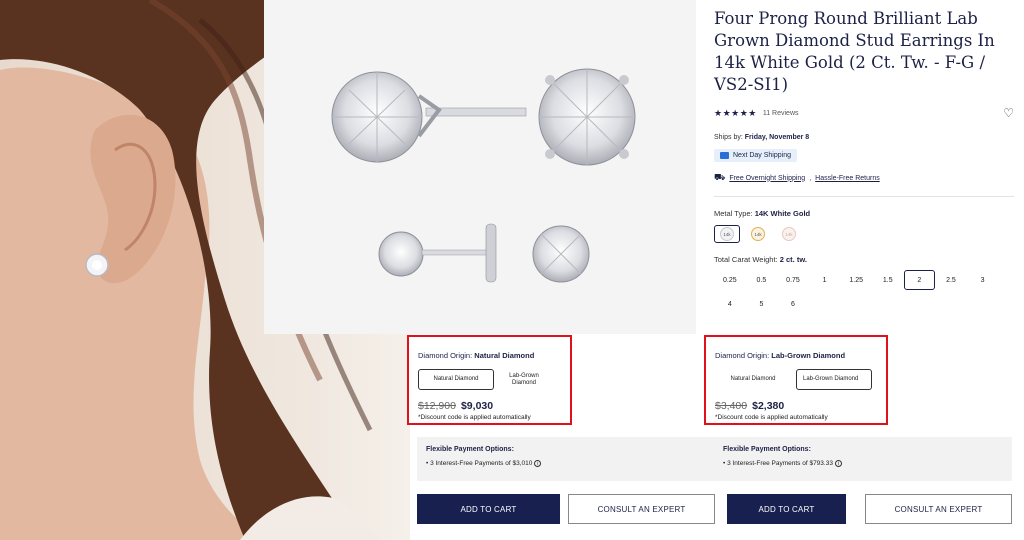 This screenshot has height=540, width=1024. I want to click on carat-option: 0.75, so click(793, 280).